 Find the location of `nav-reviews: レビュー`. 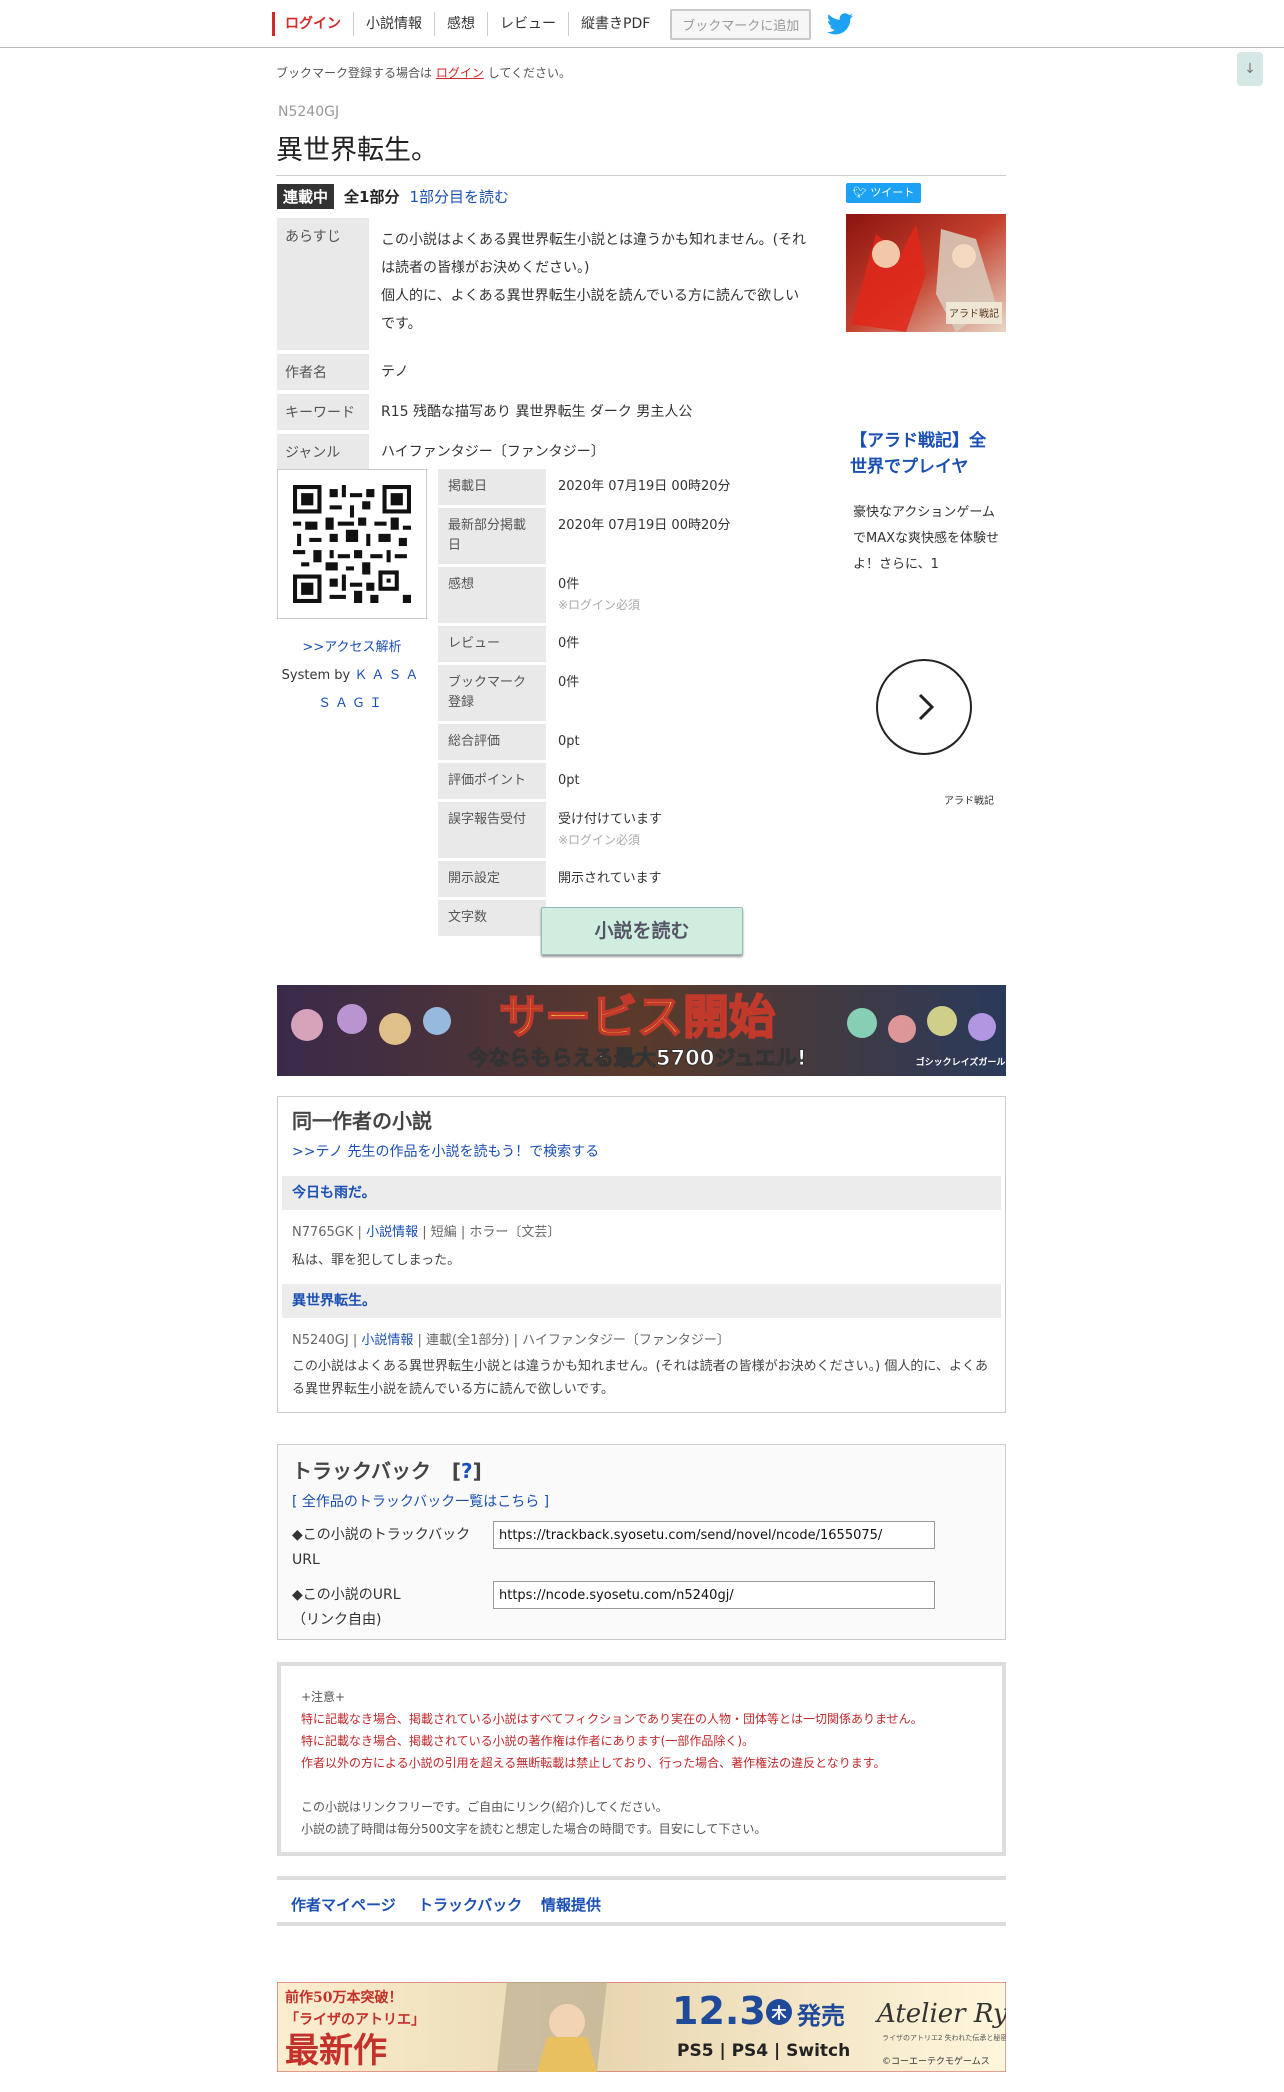

nav-reviews: レビュー is located at coordinates (527, 24).